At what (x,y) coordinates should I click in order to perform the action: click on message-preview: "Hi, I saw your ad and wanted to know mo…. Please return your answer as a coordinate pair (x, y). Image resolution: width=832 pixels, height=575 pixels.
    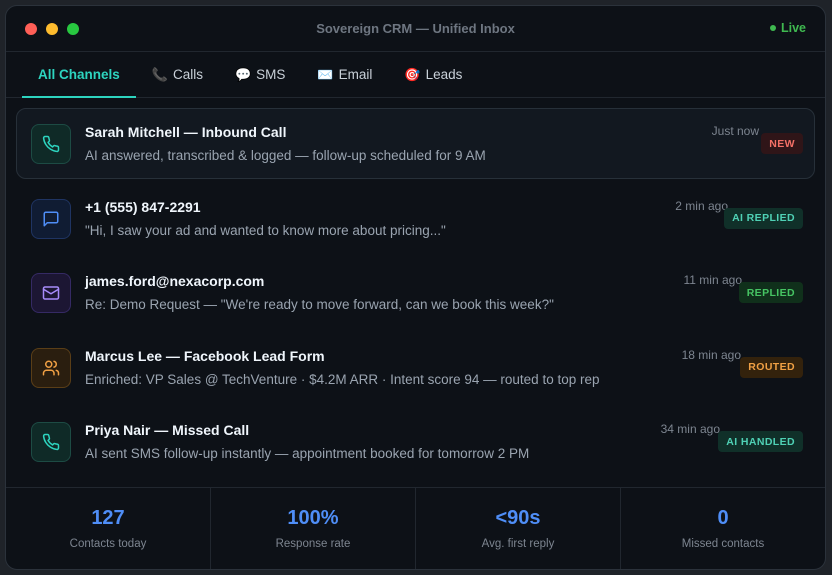
    Looking at the image, I should click on (265, 230).